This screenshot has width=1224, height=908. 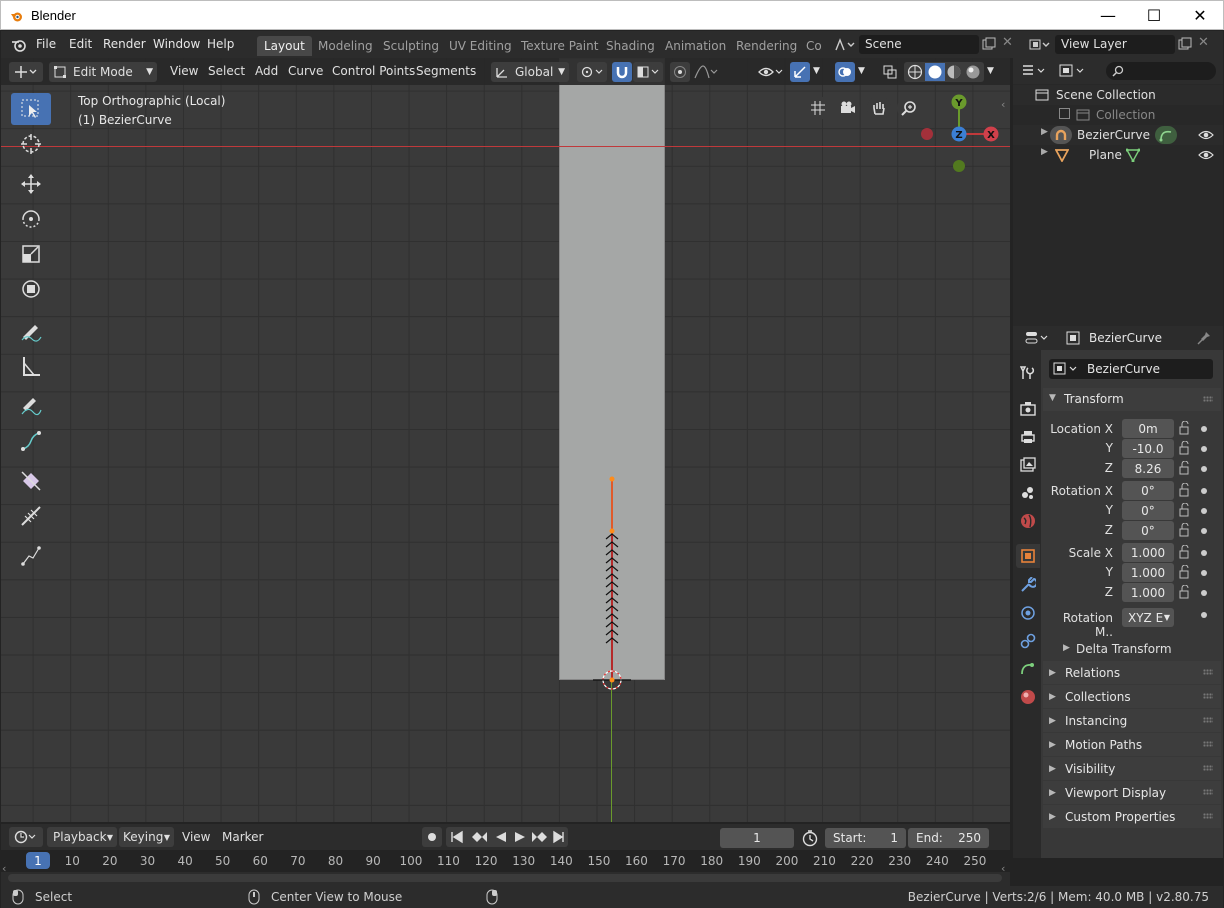 I want to click on panel-collections: ▶ Collections, so click(x=1132, y=696).